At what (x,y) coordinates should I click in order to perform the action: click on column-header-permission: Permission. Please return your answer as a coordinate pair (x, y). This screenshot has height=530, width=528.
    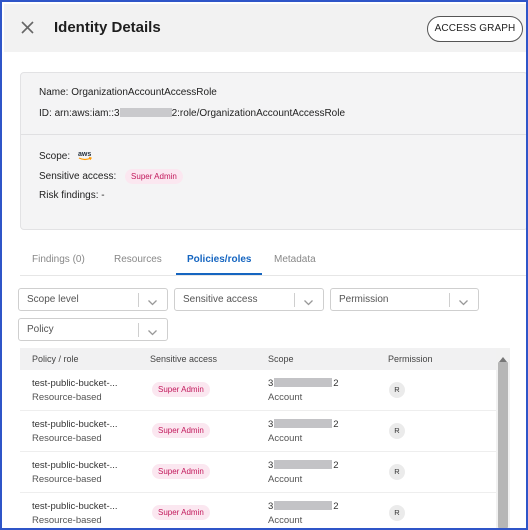
    Looking at the image, I should click on (410, 359).